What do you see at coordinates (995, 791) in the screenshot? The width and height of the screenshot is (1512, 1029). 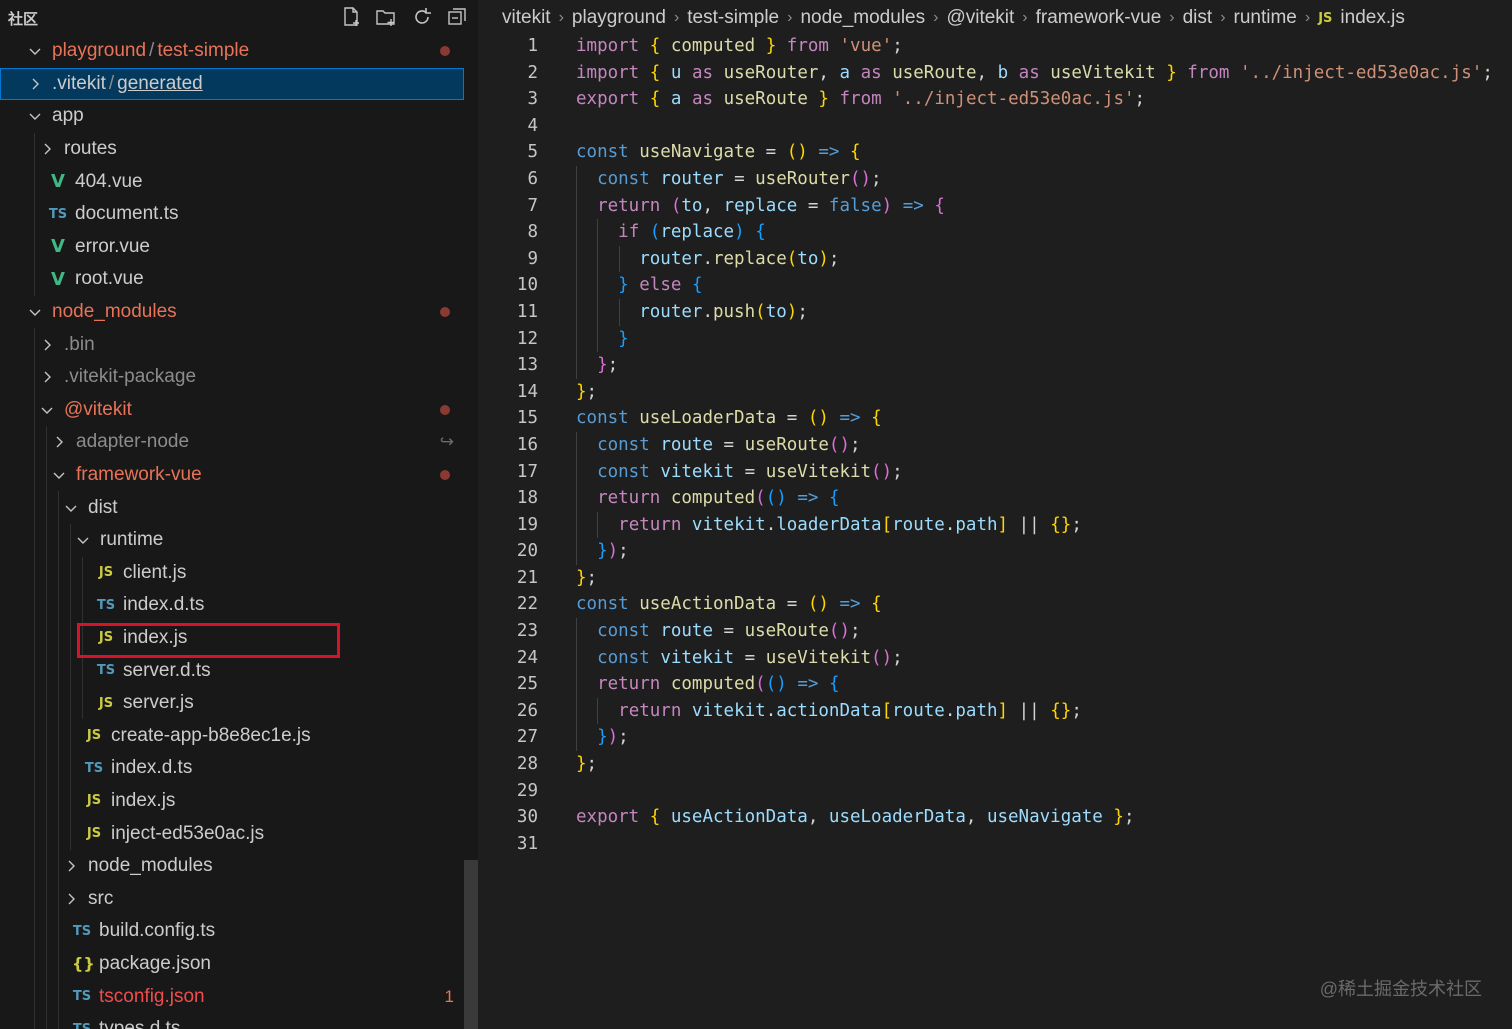 I see `code-line: 29` at bounding box center [995, 791].